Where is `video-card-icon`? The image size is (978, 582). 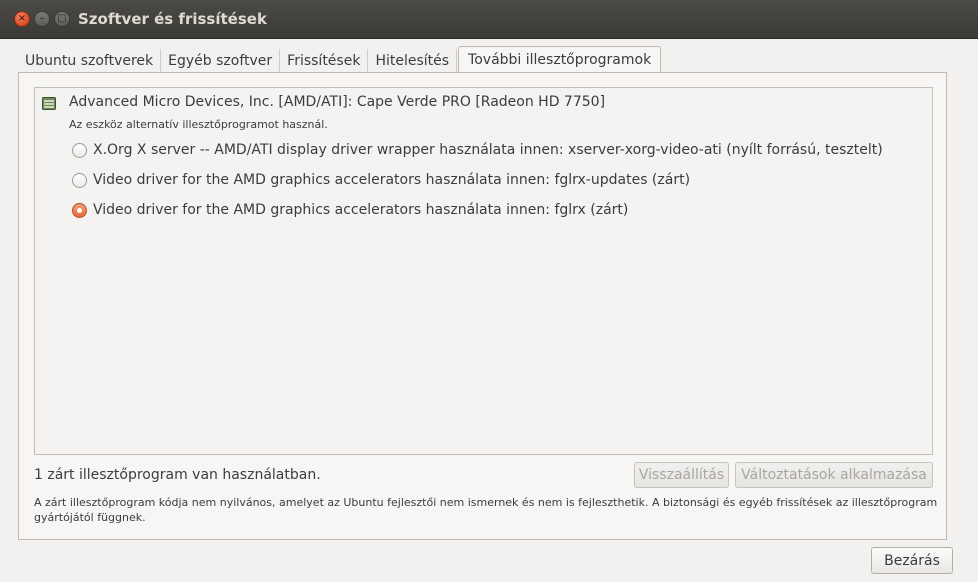
video-card-icon is located at coordinates (49, 103).